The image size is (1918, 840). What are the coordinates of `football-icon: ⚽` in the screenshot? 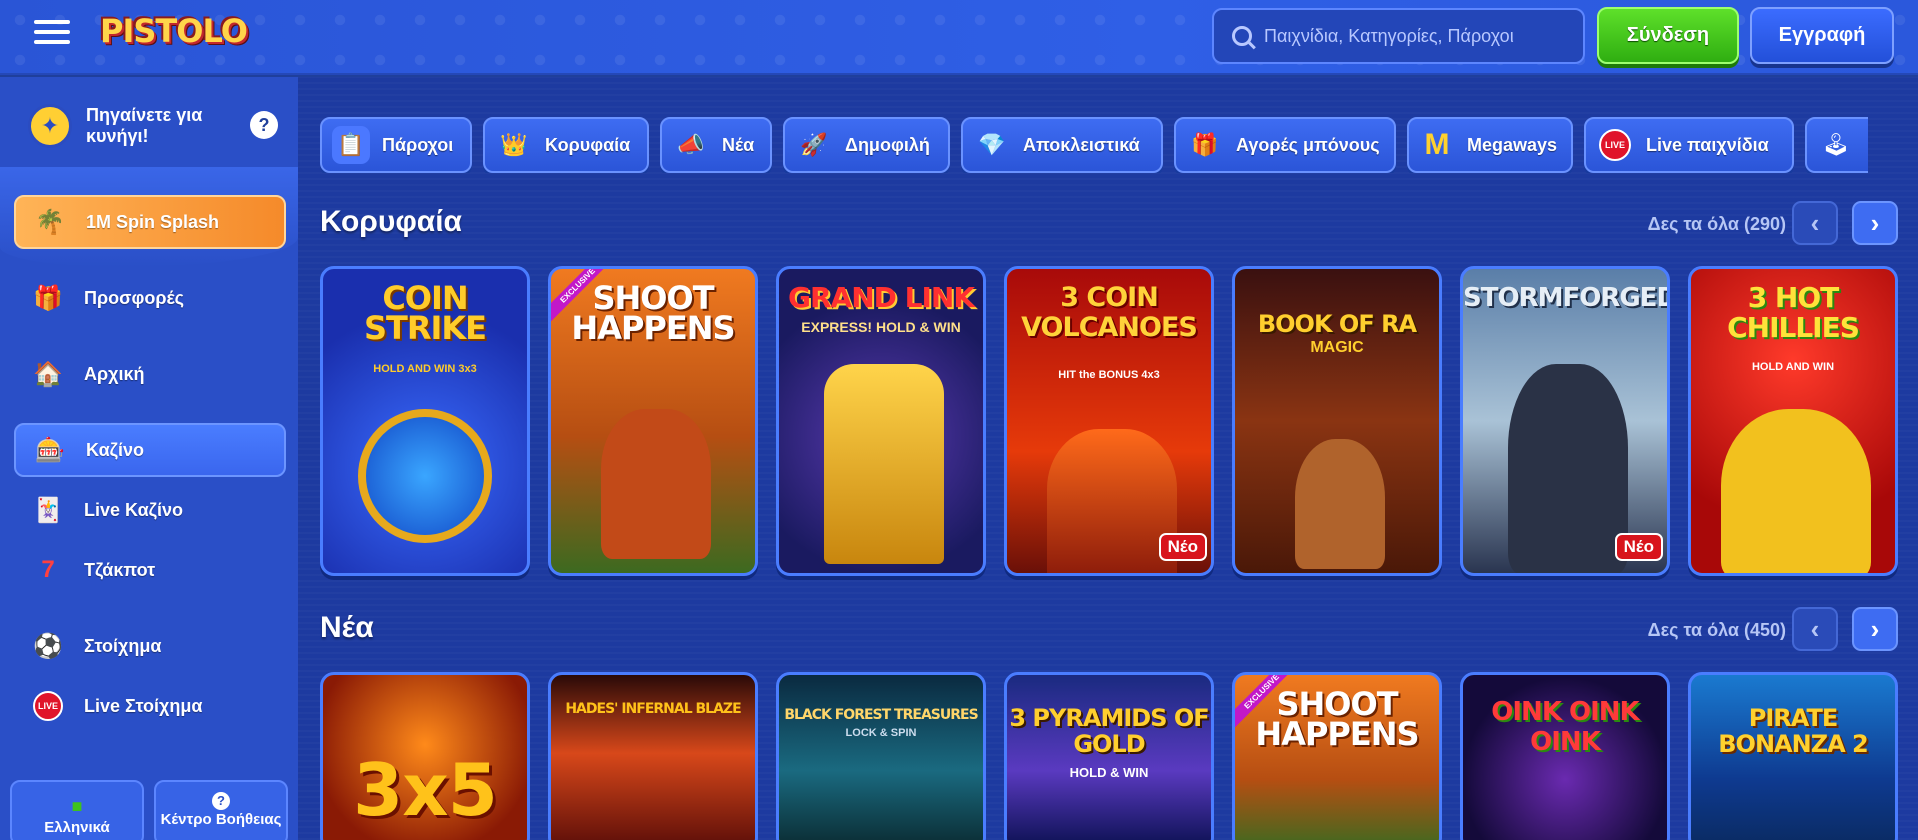 It's located at (48, 646).